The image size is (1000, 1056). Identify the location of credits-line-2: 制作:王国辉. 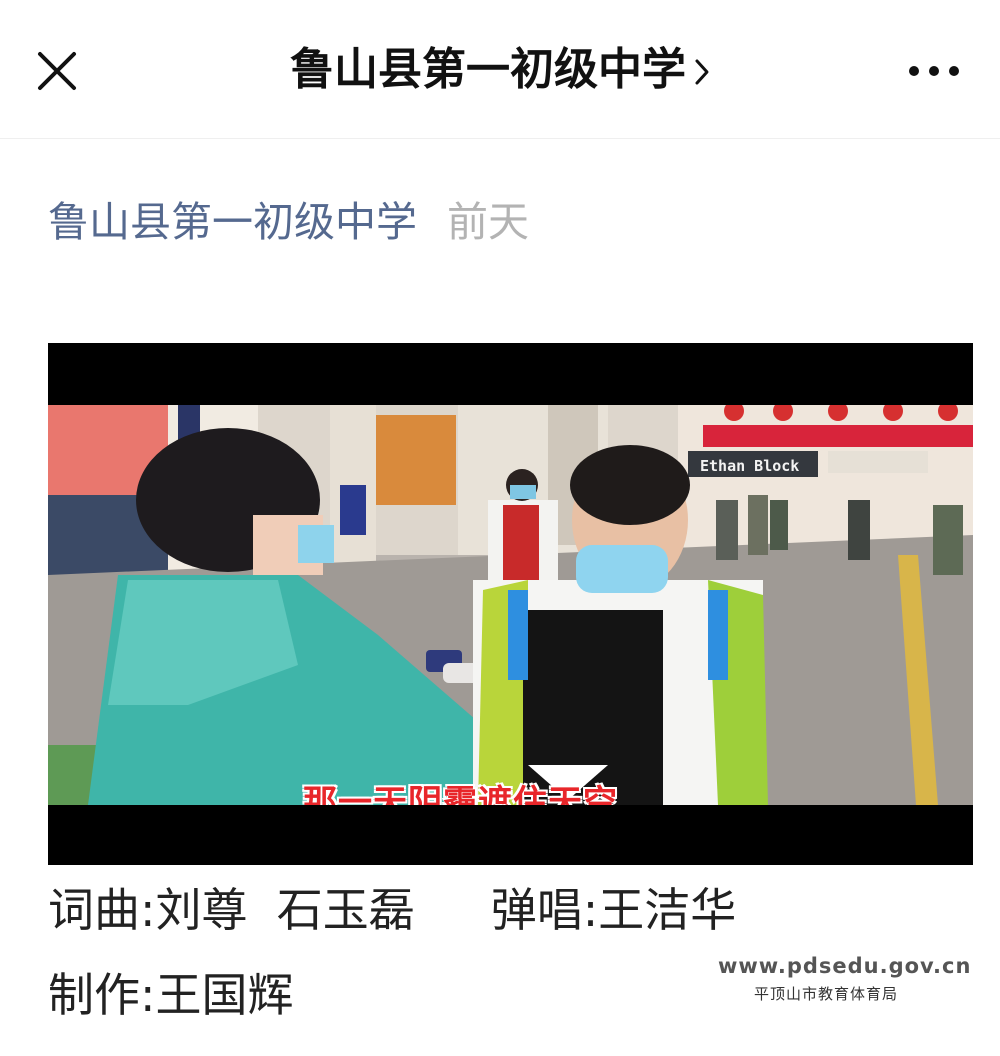
(171, 995).